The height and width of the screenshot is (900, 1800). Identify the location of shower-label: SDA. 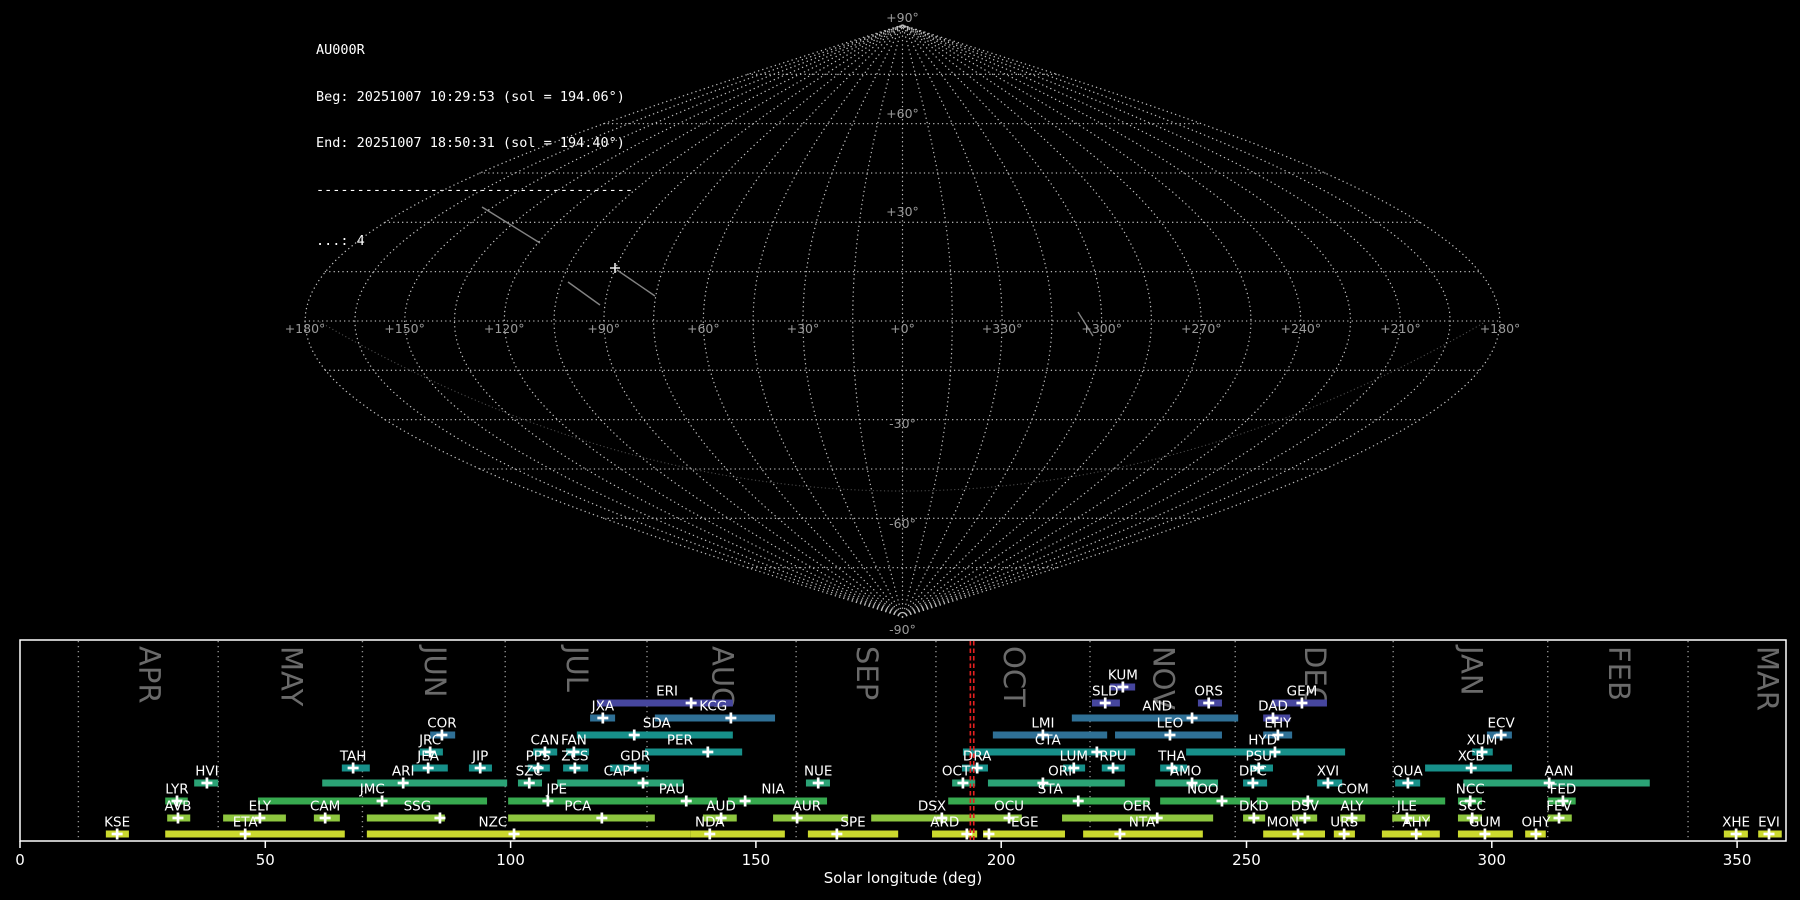
(657, 724).